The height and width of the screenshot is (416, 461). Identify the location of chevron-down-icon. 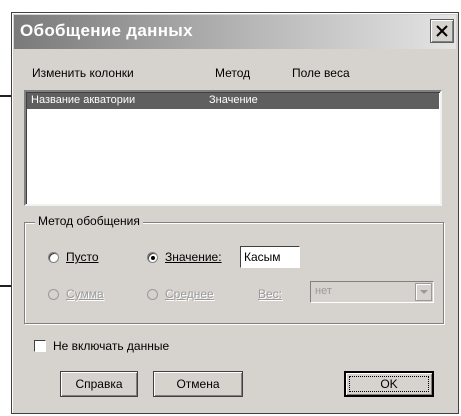
(424, 292).